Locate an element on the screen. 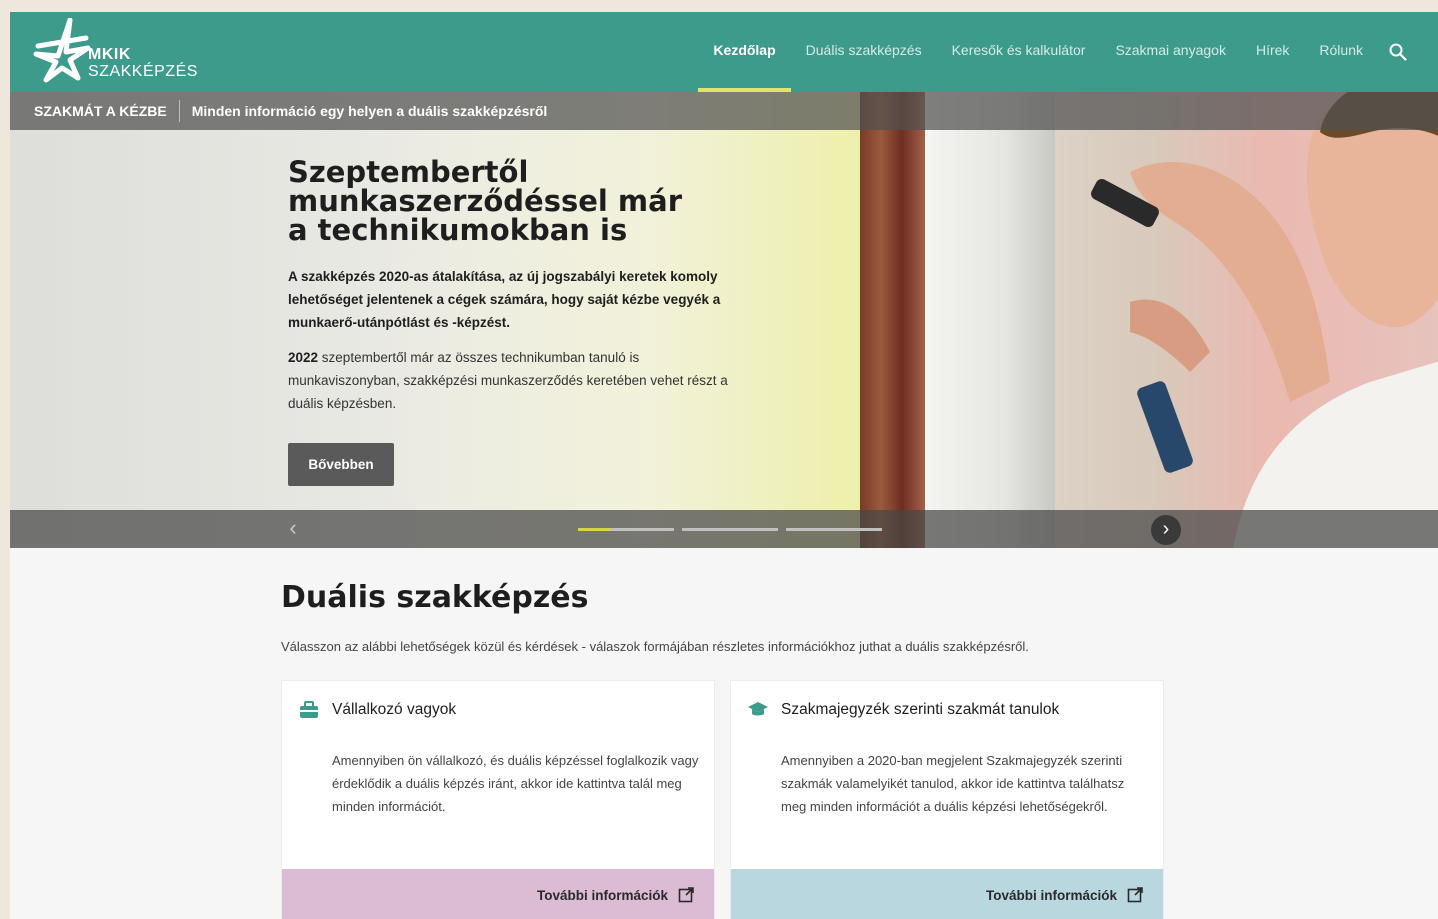 Image resolution: width=1438 pixels, height=919 pixels. slider-controls: ‹ › is located at coordinates (724, 529).